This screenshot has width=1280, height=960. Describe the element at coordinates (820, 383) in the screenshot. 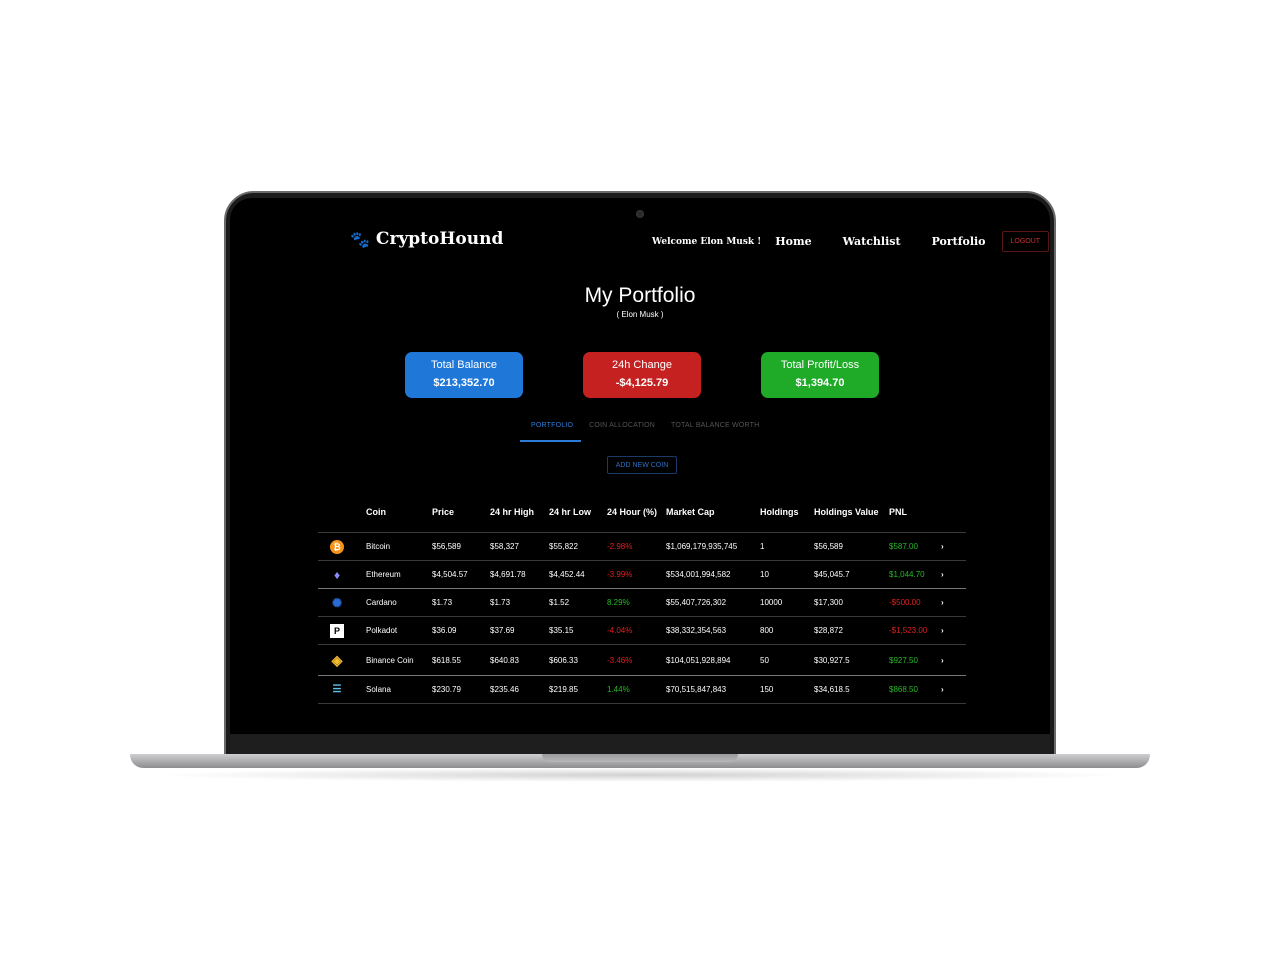

I see `card-value: $1,394.70` at that location.